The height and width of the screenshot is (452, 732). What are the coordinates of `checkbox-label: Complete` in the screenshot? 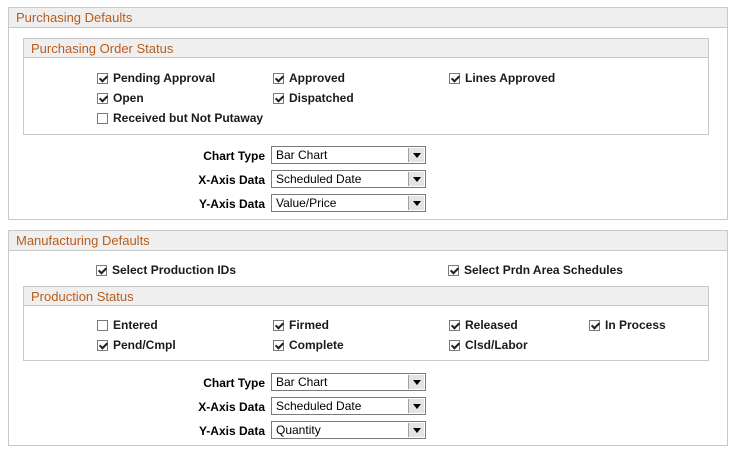 It's located at (316, 345).